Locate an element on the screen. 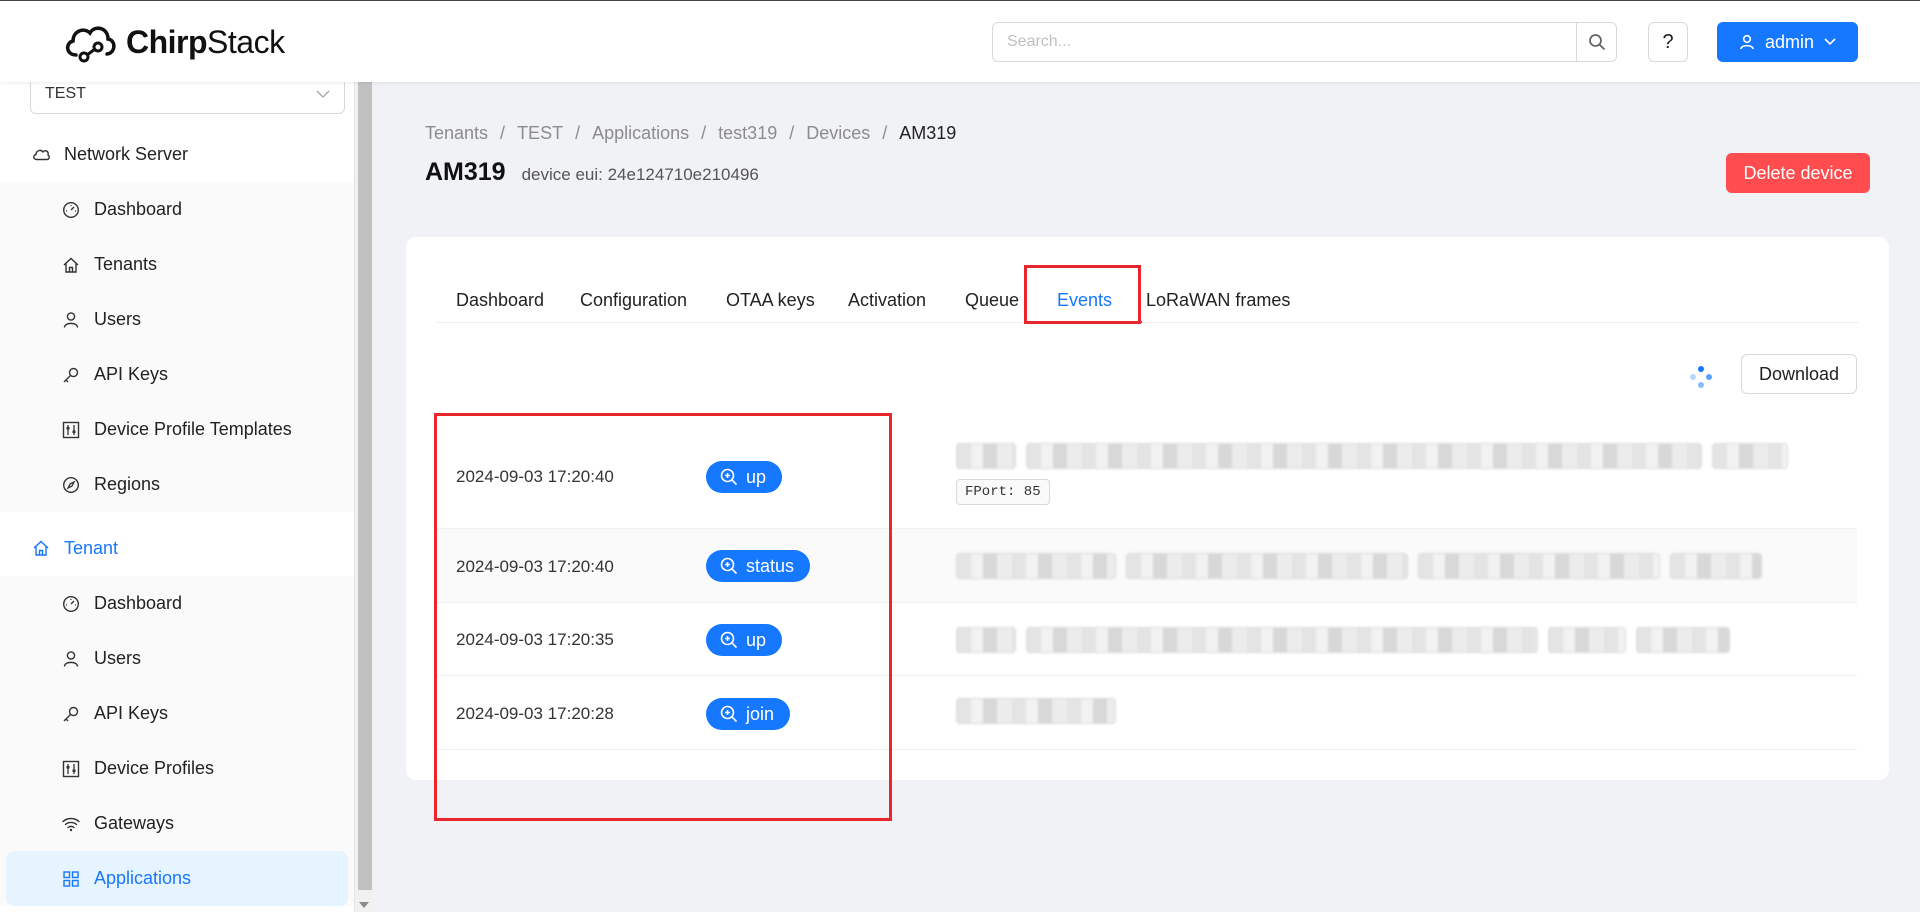 Image resolution: width=1920 pixels, height=912 pixels. page-title: AM319 is located at coordinates (465, 172).